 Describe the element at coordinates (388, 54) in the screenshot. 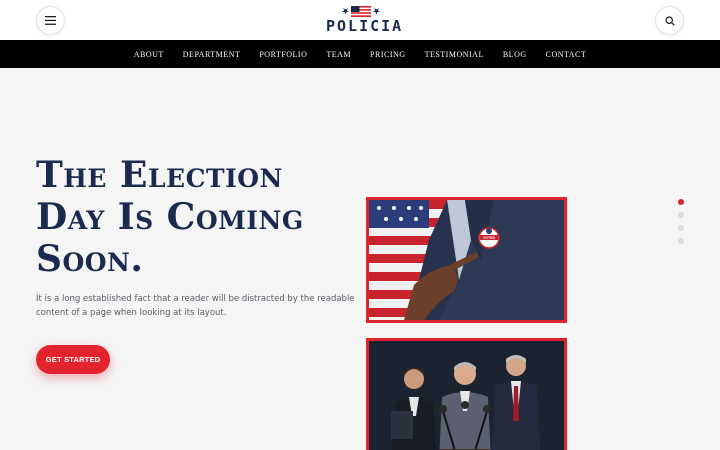

I see `nav-pricing: PRICING` at that location.